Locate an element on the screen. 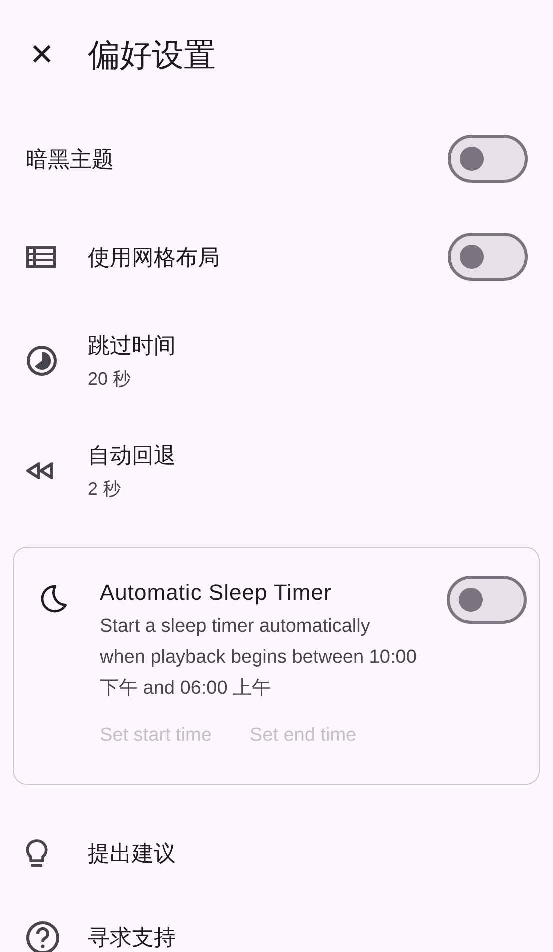 The width and height of the screenshot is (553, 952). menu-item: 提出建议 is located at coordinates (276, 854).